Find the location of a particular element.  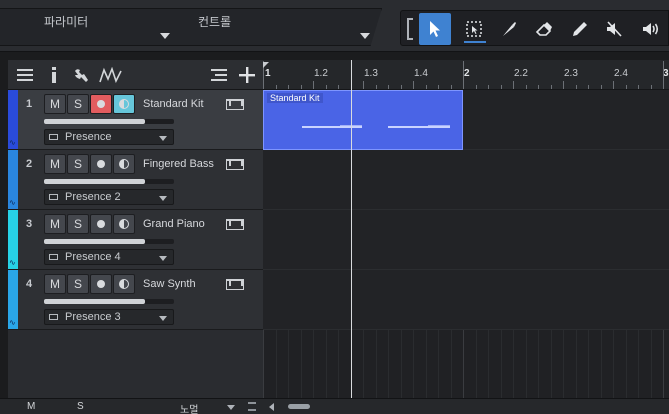

arrow-tool-button is located at coordinates (435, 29).